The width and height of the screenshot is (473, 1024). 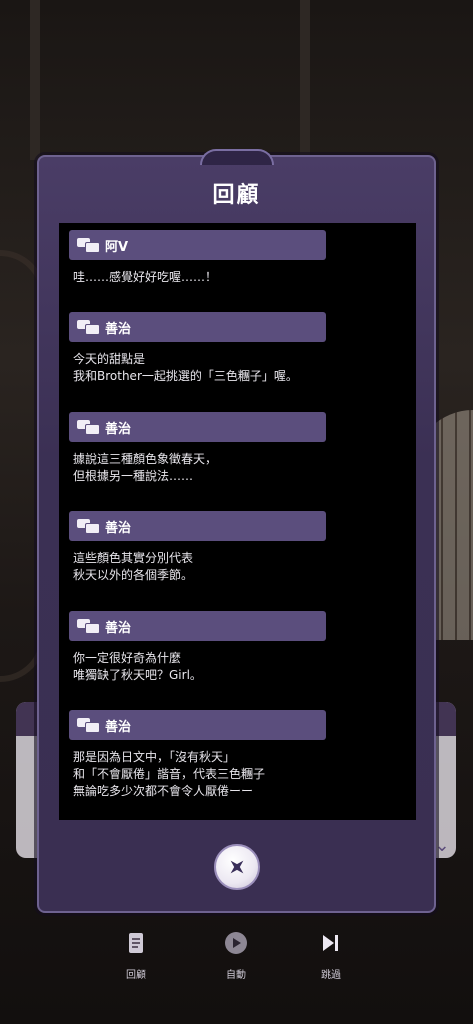 I want to click on dialogue-text: 這些顏色其實分別代表 秋天以外的各個季節。, so click(x=133, y=566).